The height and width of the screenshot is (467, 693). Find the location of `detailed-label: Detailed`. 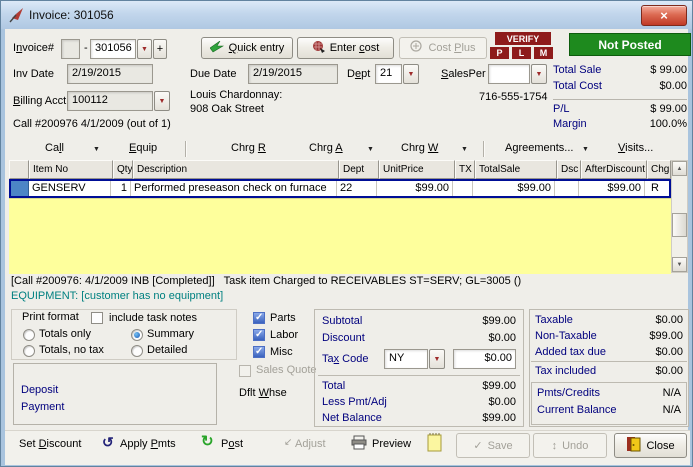

detailed-label: Detailed is located at coordinates (167, 350).